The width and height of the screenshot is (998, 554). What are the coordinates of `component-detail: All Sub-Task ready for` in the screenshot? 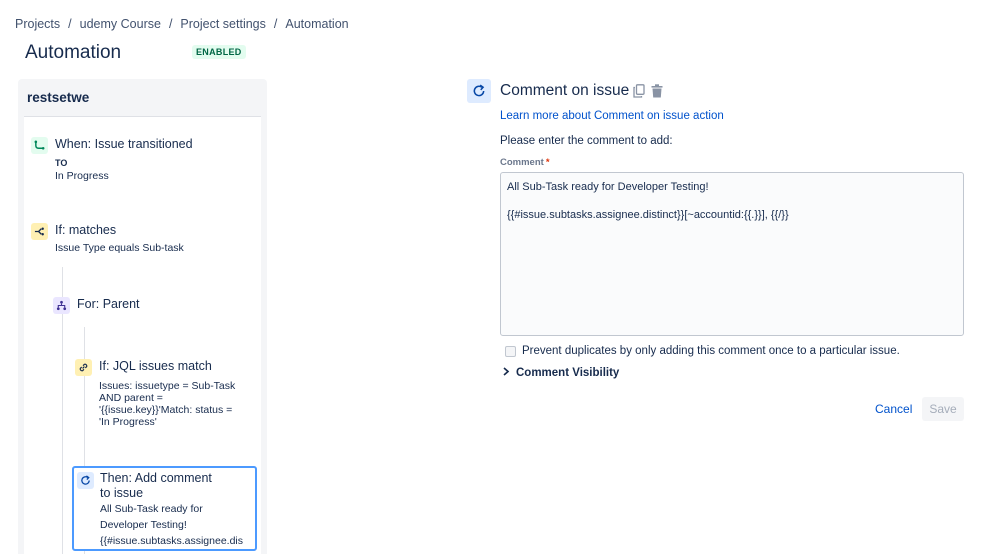 It's located at (151, 509).